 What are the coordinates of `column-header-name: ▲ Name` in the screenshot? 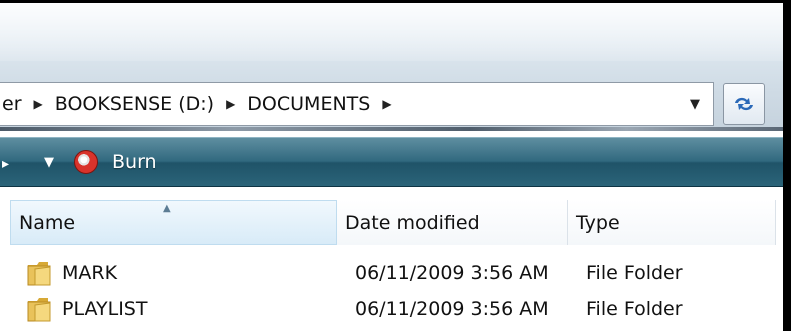 It's located at (173, 222).